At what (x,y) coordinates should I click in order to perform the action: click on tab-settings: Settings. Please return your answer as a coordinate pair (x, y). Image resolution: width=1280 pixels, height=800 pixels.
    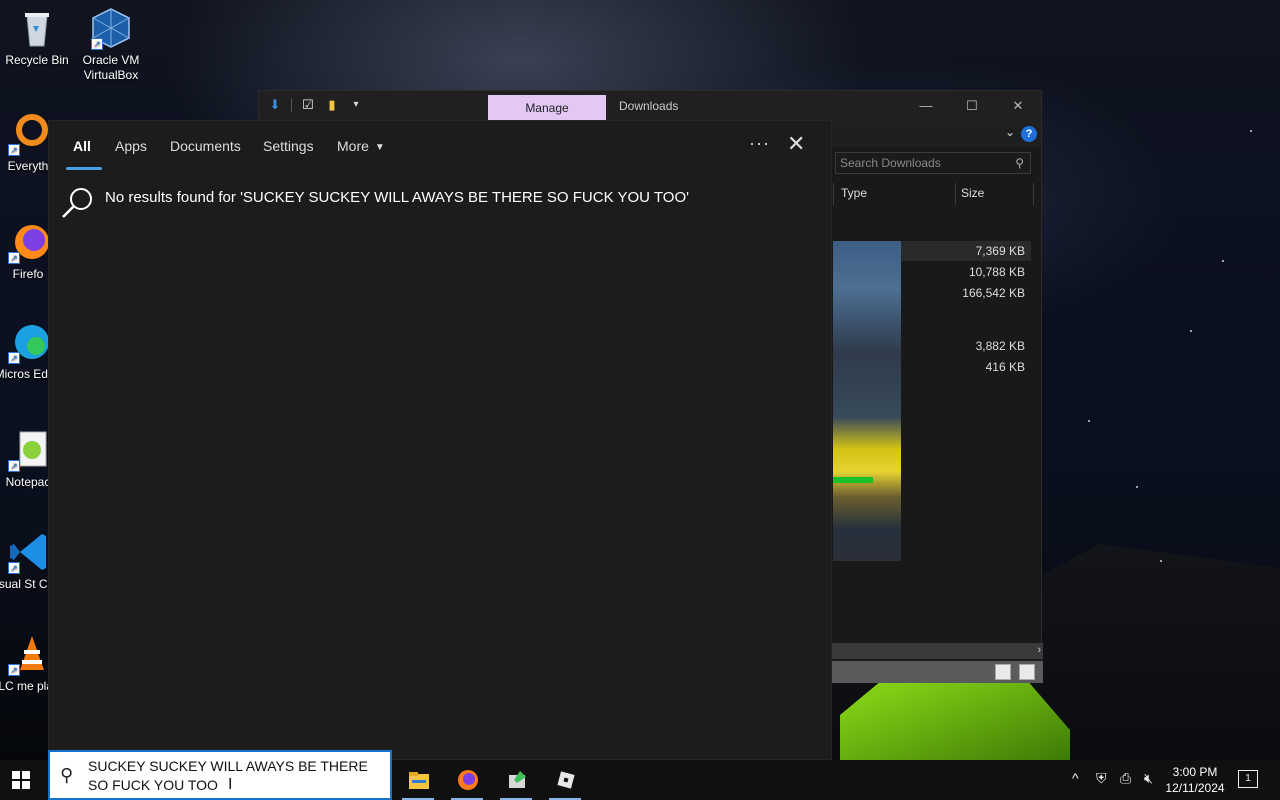
    Looking at the image, I should click on (288, 146).